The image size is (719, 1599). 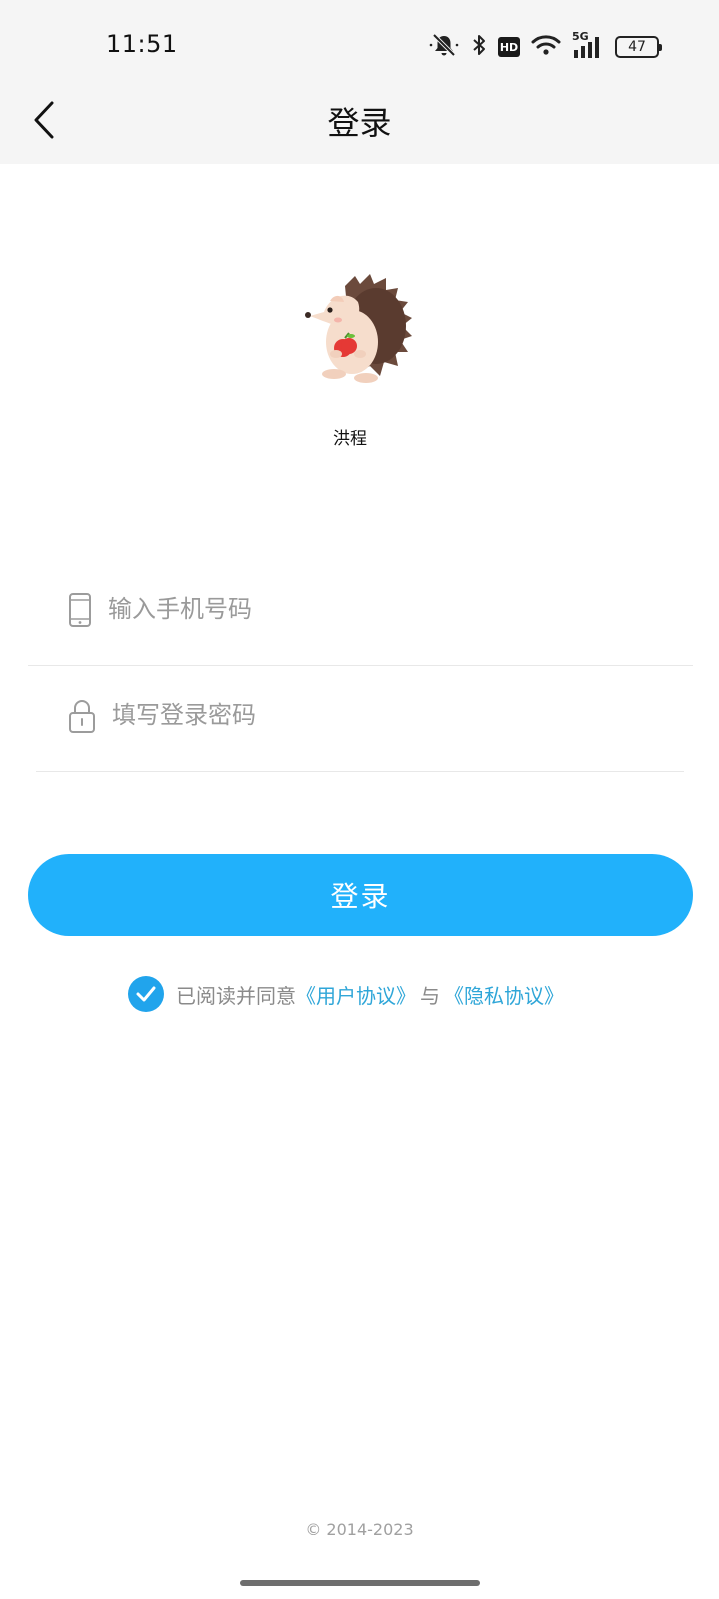 What do you see at coordinates (82, 610) in the screenshot?
I see `phone-icon` at bounding box center [82, 610].